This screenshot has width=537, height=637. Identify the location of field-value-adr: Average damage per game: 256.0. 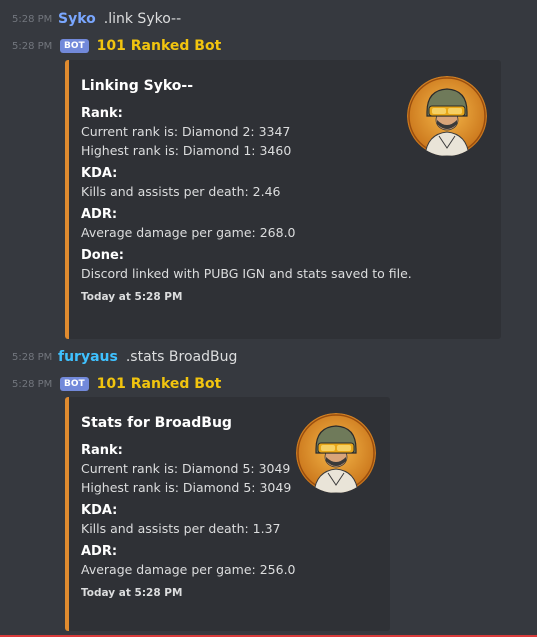
(228, 569).